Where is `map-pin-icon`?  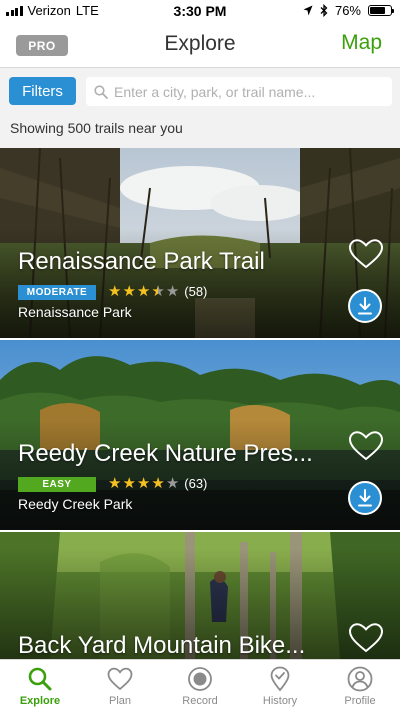 map-pin-icon is located at coordinates (280, 679).